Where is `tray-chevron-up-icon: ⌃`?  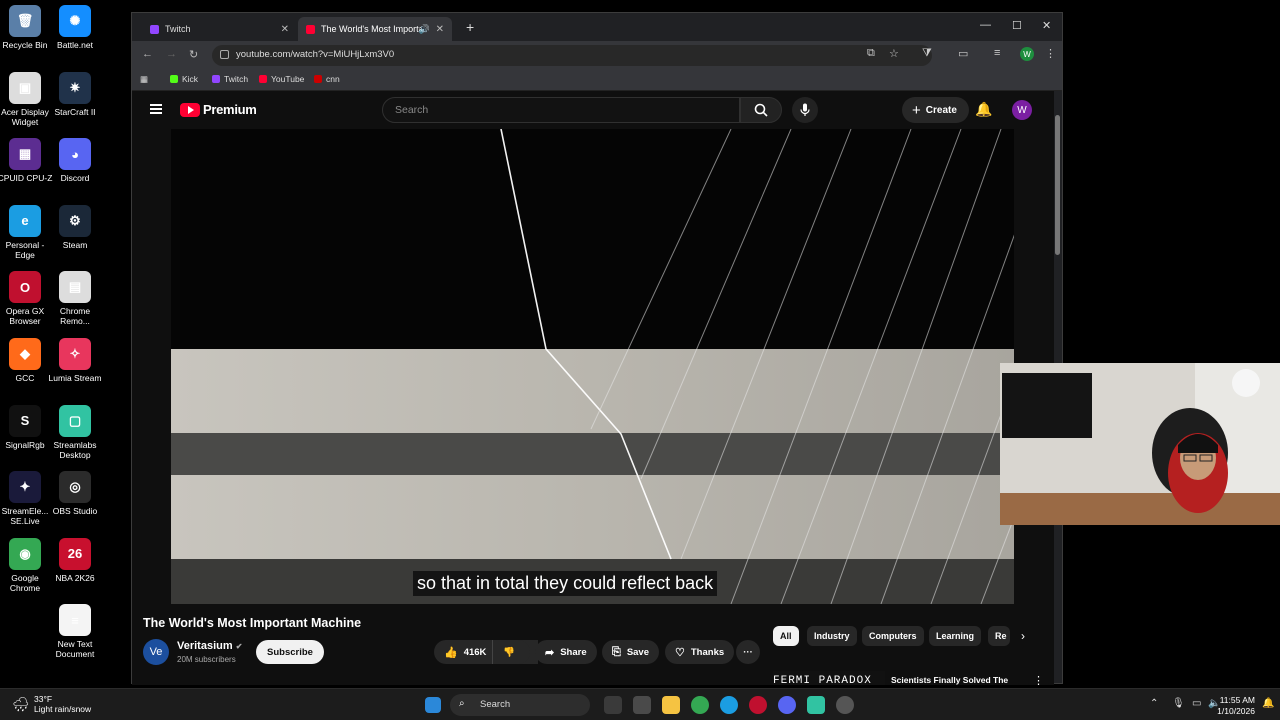
tray-chevron-up-icon: ⌃ is located at coordinates (1154, 703).